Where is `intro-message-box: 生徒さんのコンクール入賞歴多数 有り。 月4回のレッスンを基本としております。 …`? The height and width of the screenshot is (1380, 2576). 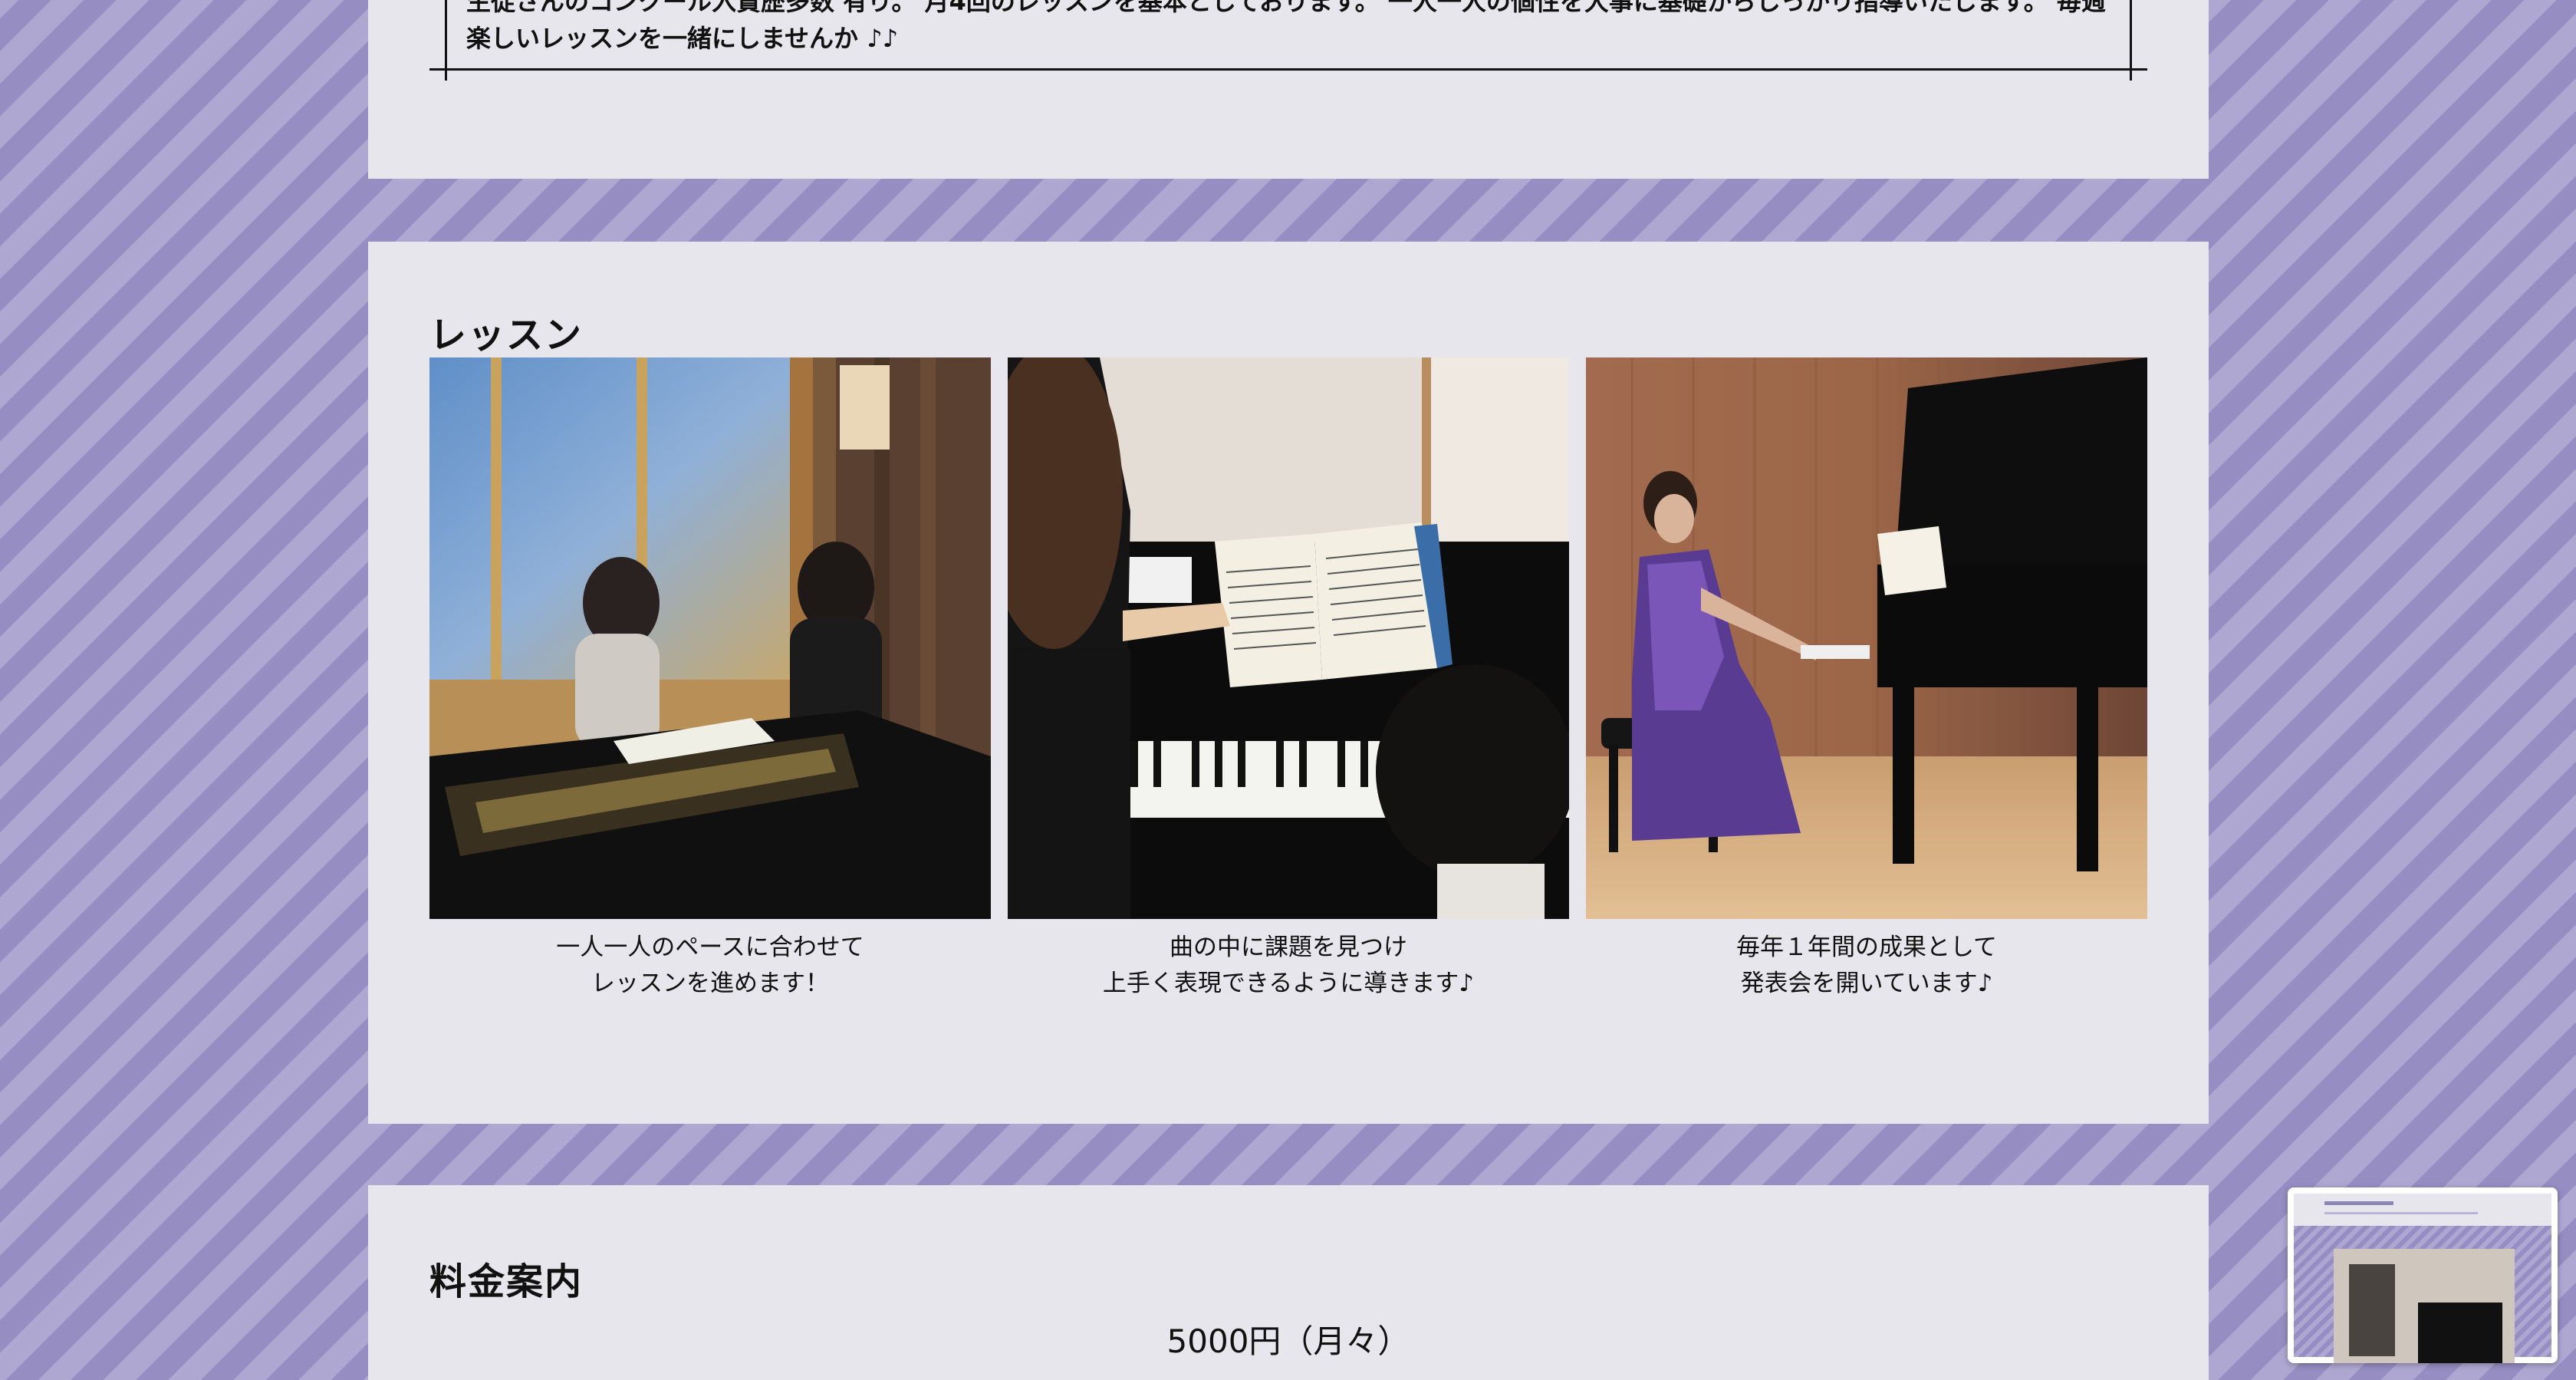 intro-message-box: 生徒さんのコンクール入賞歴多数 有り。 月4回のレッスンを基本としております。 … is located at coordinates (1288, 41).